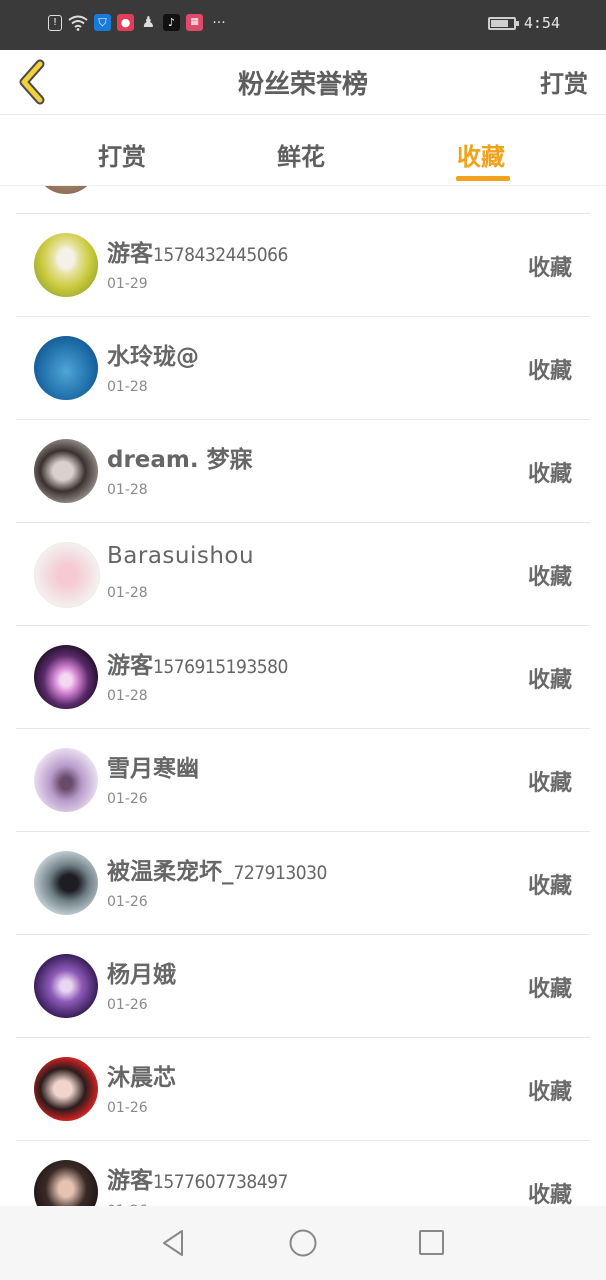  I want to click on item-name: dream. 梦寐, so click(180, 460).